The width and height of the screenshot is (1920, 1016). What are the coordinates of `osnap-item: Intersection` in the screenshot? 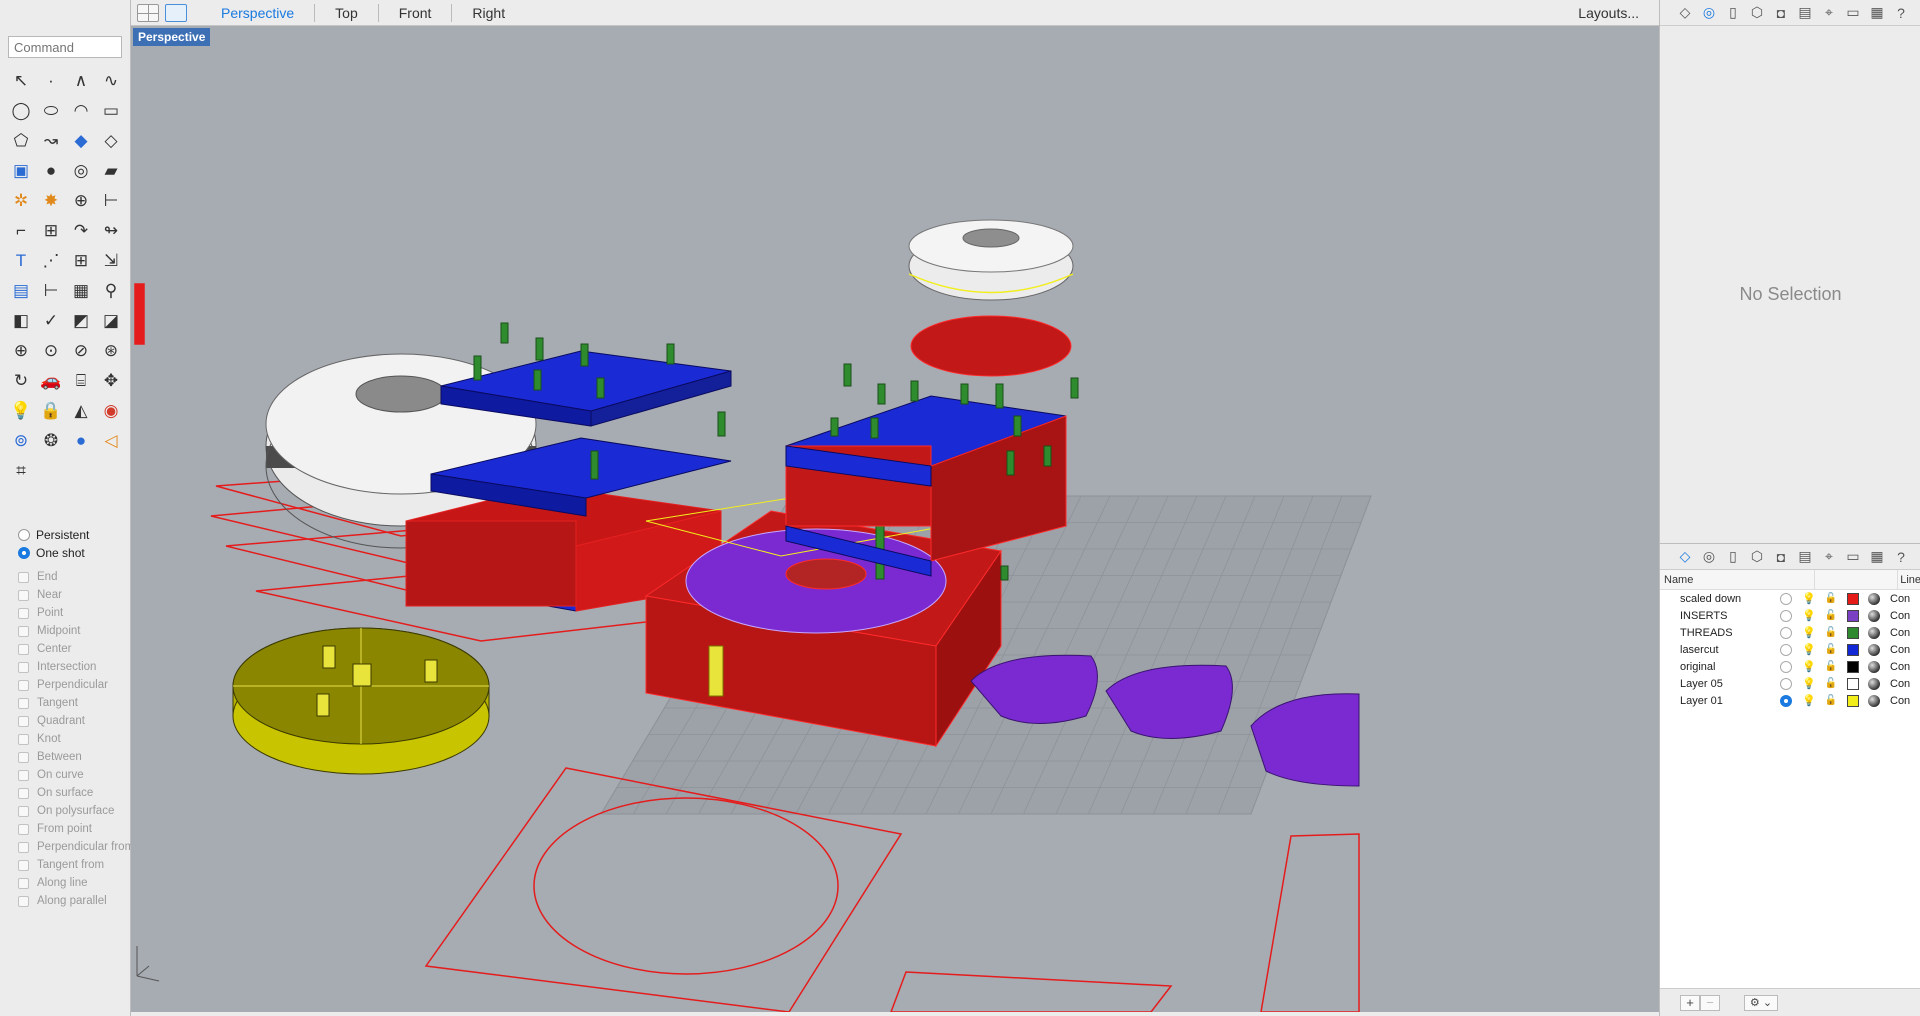 It's located at (74, 667).